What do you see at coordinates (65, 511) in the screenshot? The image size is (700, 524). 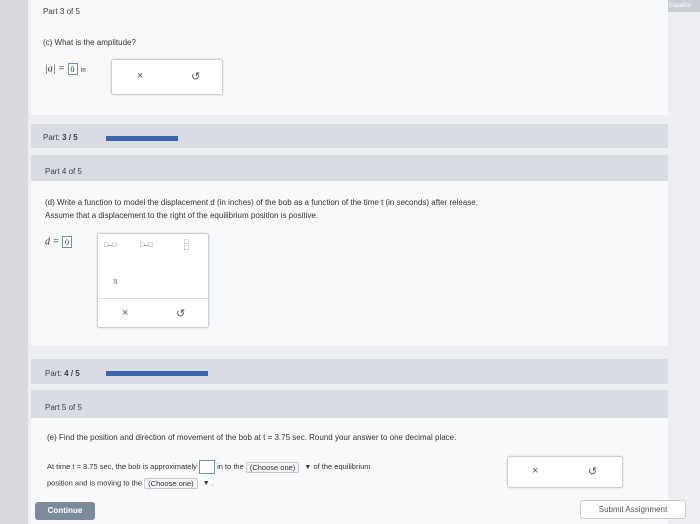 I see `continue-button: Continue` at bounding box center [65, 511].